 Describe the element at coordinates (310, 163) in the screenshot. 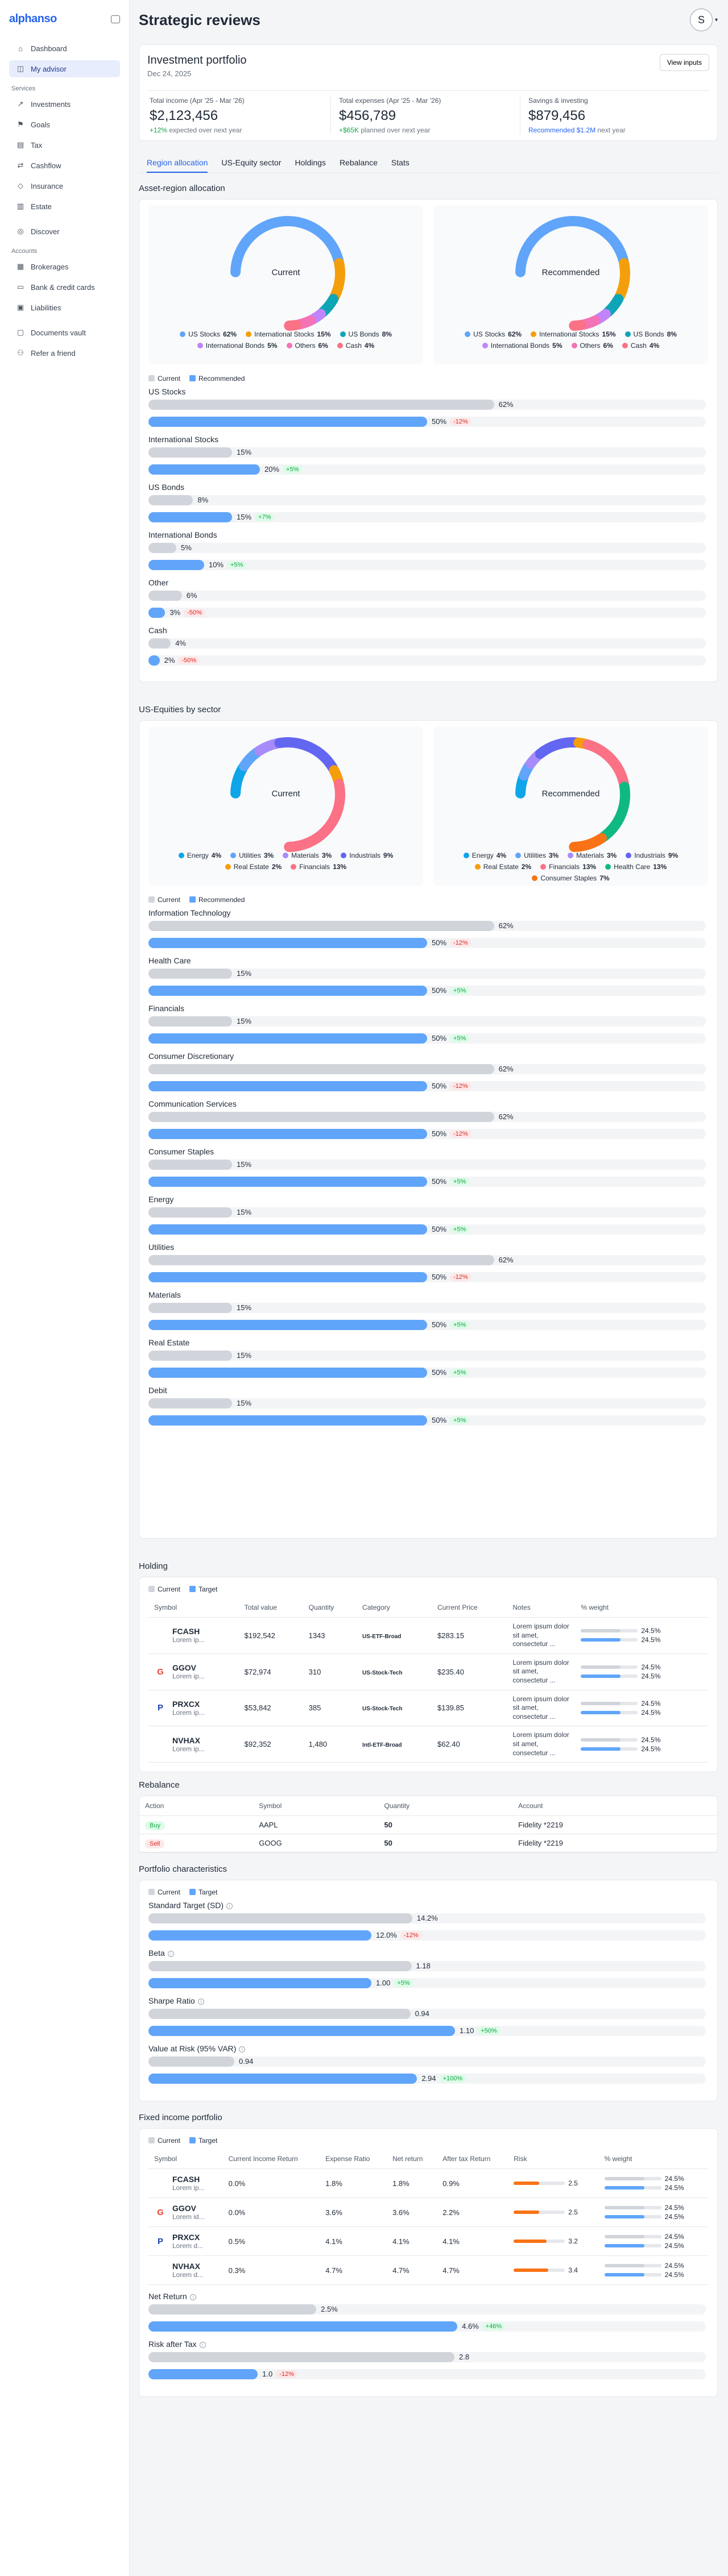

I see `tab-holdings: Holdings` at that location.